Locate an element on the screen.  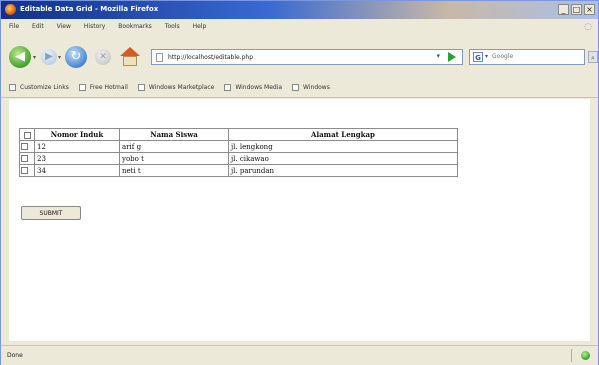
bookmark-label: Windows is located at coordinates (316, 87).